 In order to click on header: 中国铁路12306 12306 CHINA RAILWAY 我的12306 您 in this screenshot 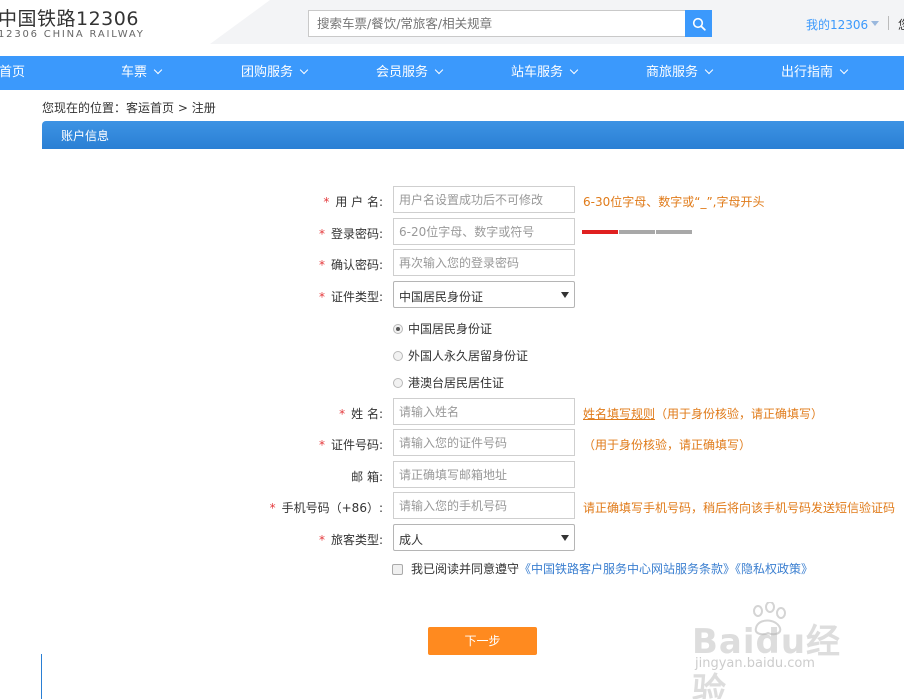, I will do `click(452, 28)`.